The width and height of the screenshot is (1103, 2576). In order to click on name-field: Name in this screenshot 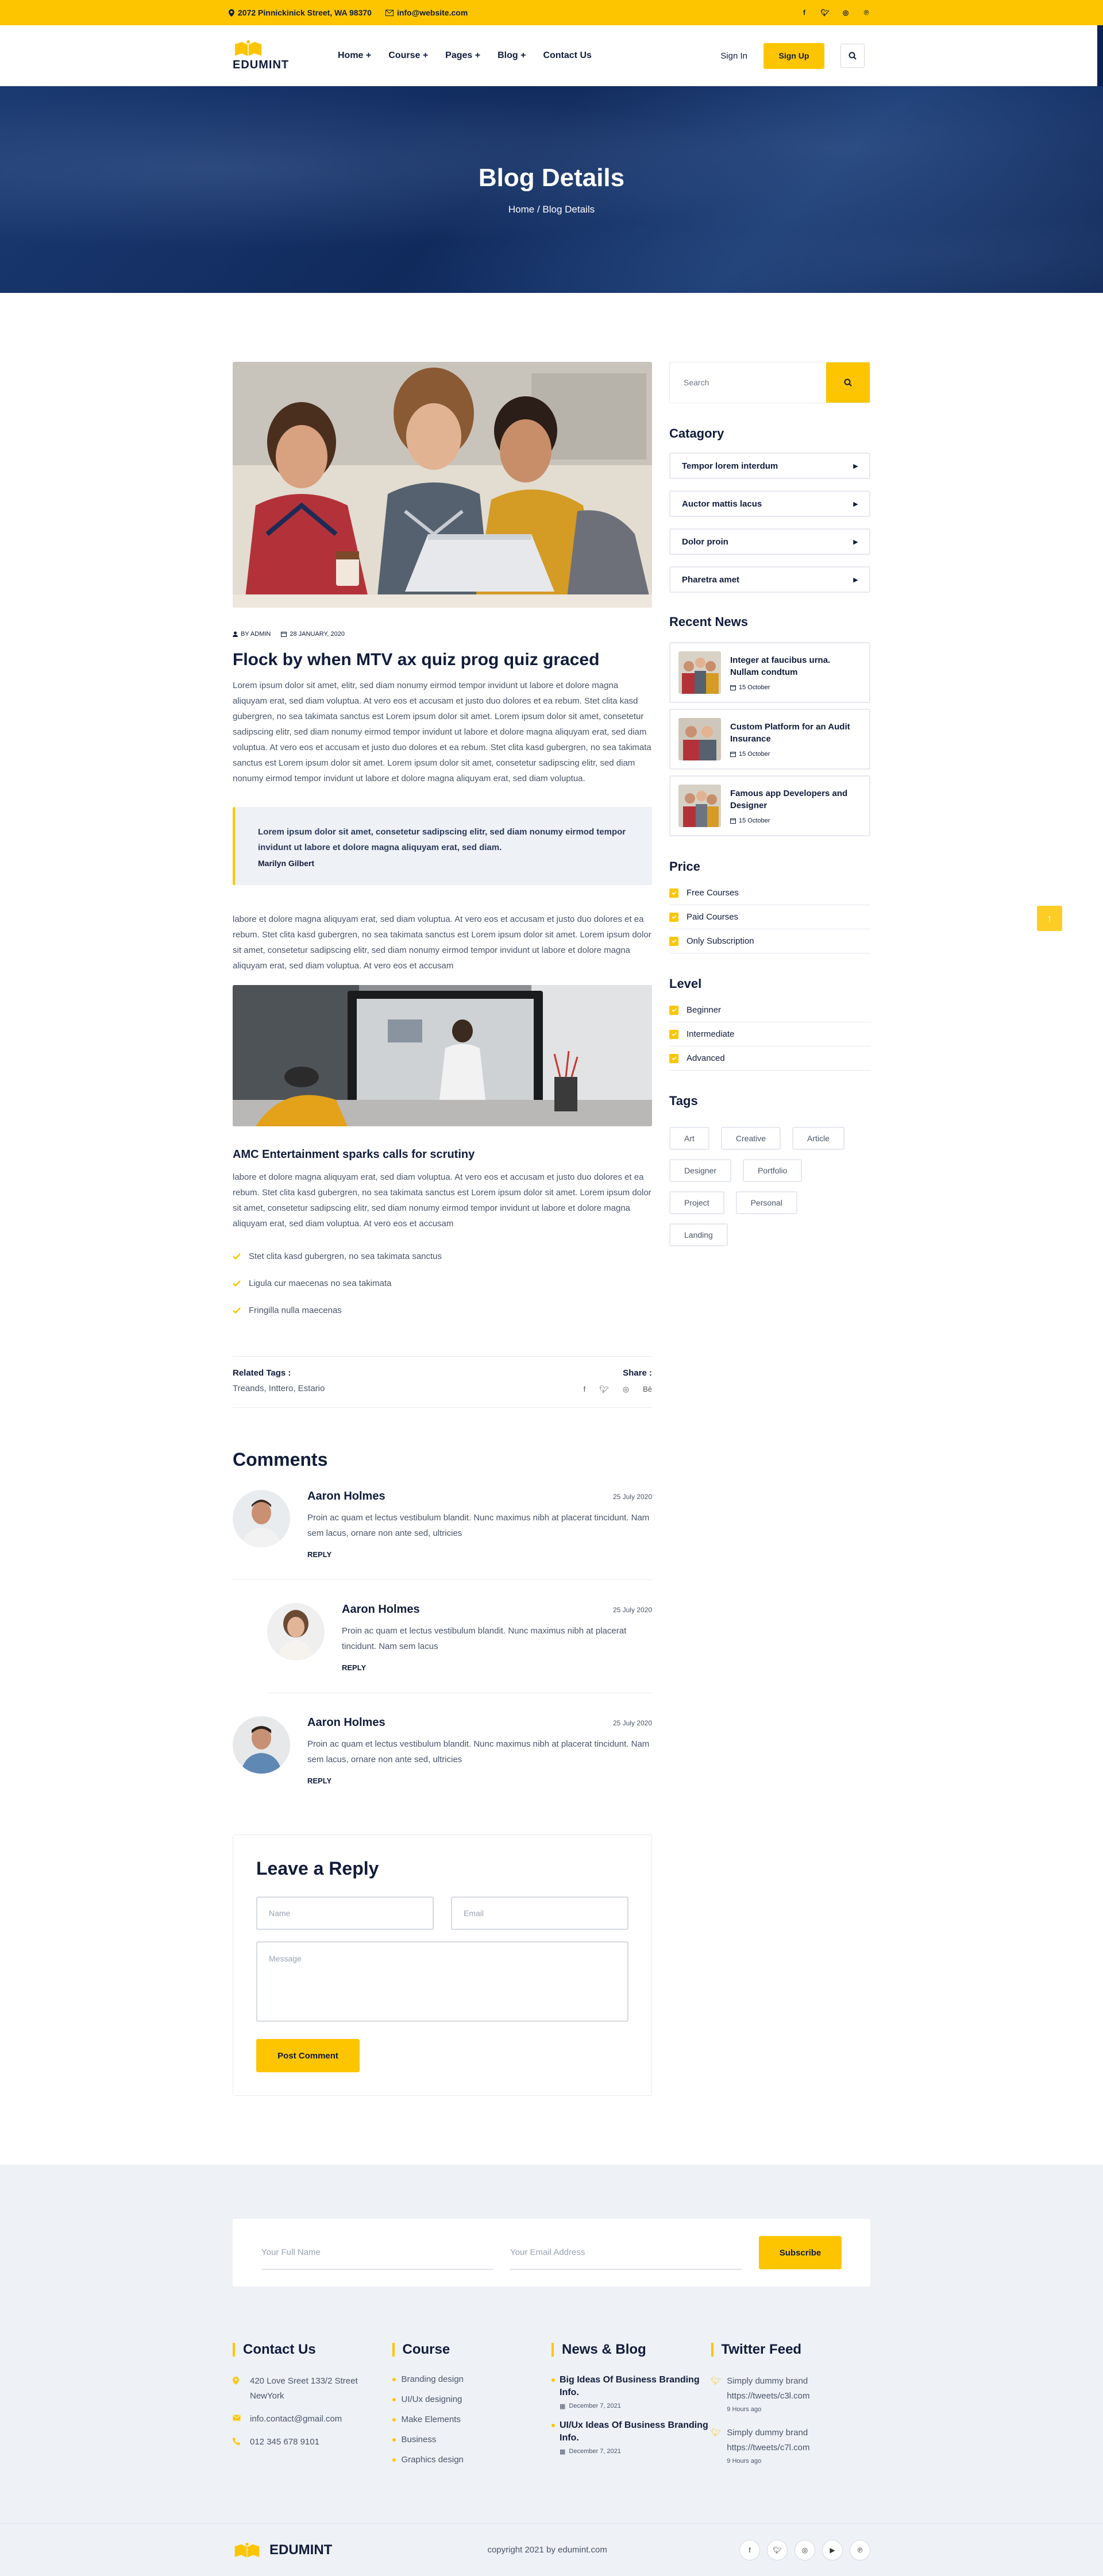, I will do `click(345, 1913)`.